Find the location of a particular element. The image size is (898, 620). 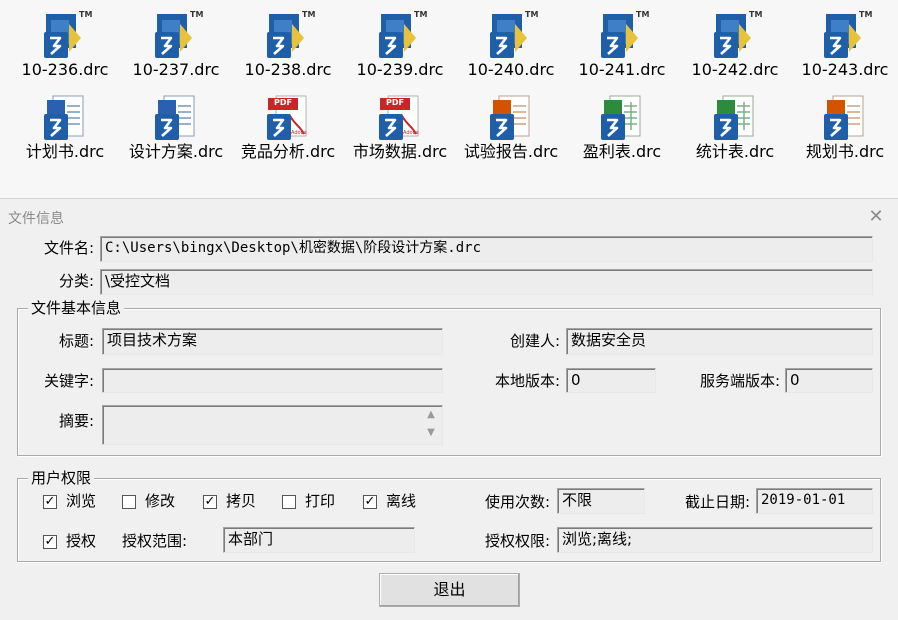

file-item: 规划书.drc is located at coordinates (843, 135).